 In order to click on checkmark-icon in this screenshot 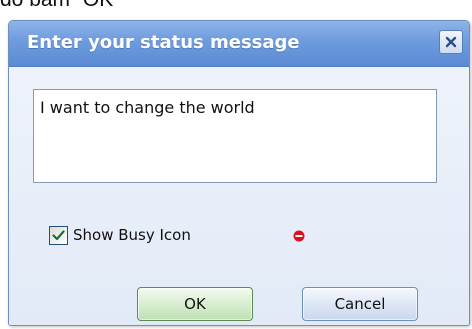, I will do `click(58, 234)`.